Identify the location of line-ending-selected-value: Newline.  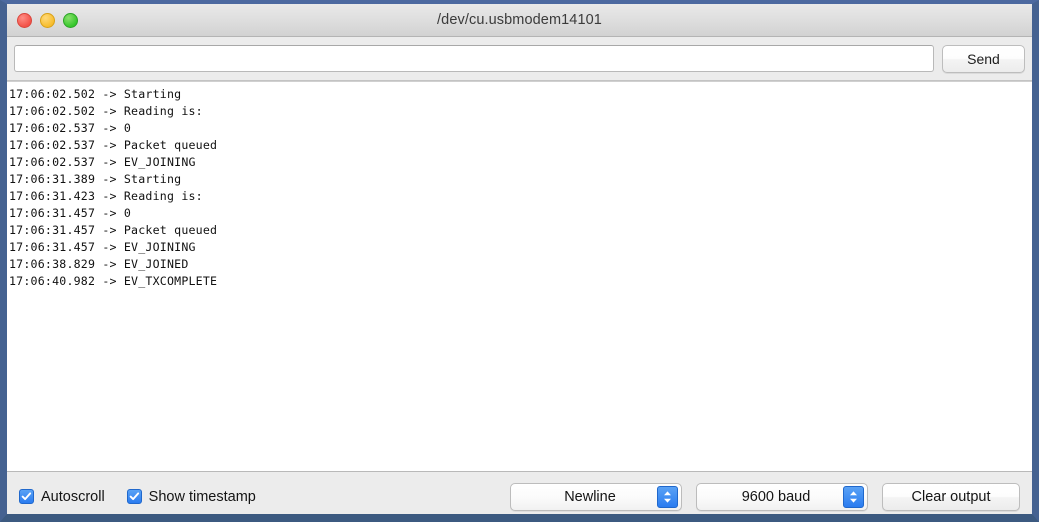
(590, 496).